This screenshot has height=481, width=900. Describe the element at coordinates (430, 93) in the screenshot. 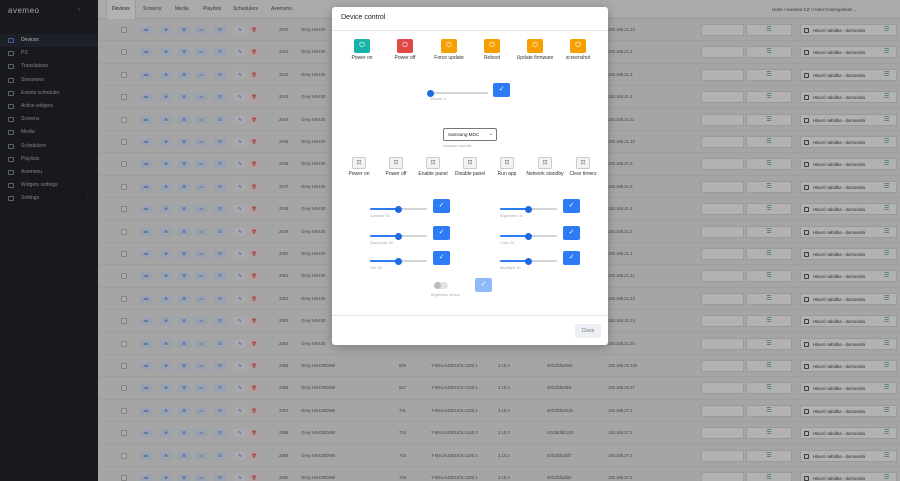

I see `volume-knob` at that location.